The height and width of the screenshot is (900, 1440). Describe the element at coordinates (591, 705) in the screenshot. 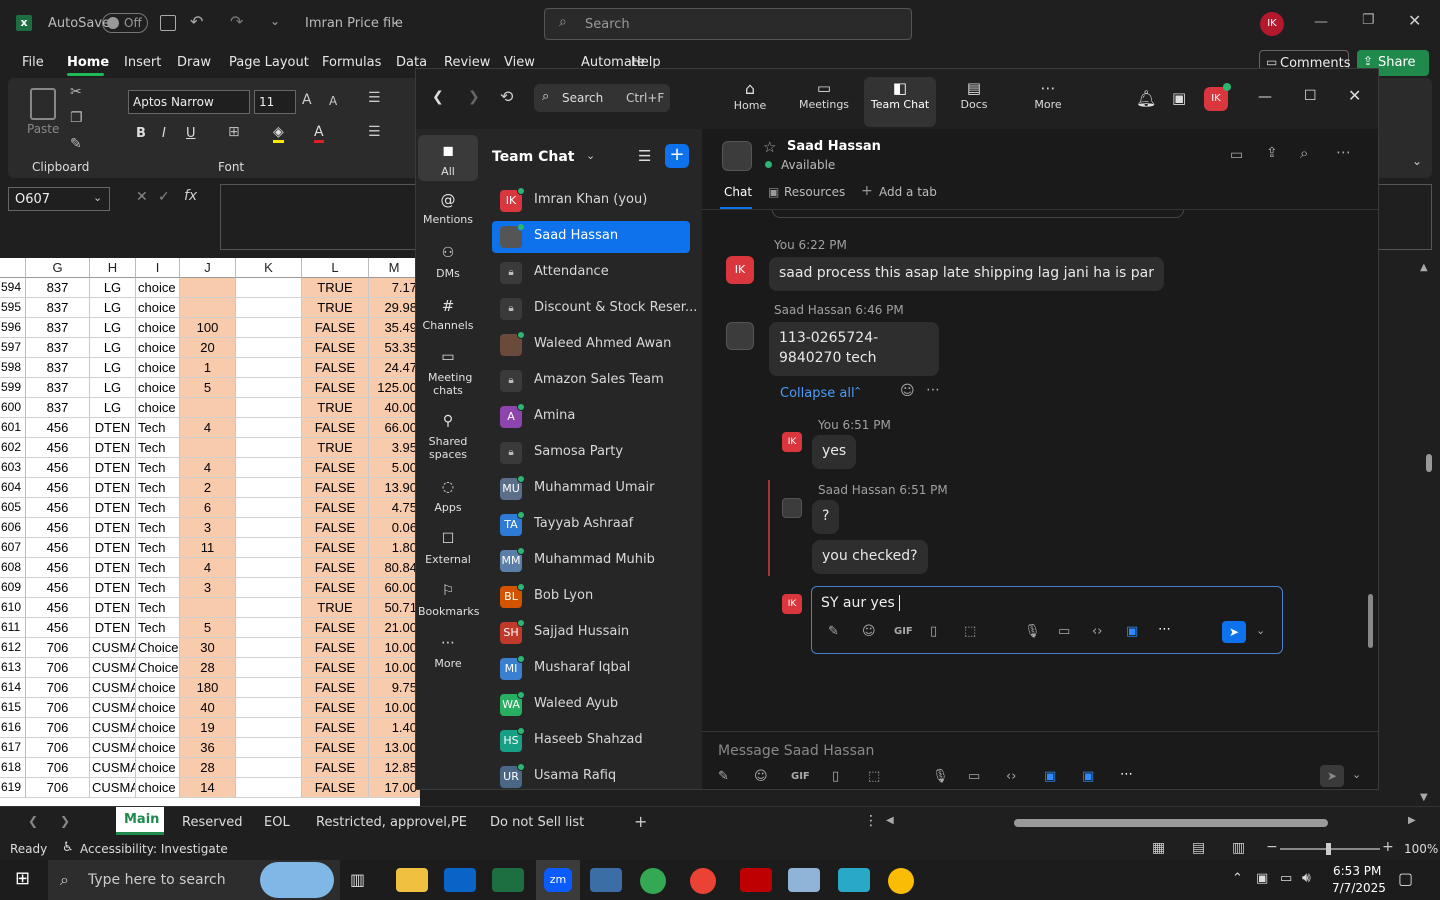

I see `contact-item: WA Waleed Ayub` at that location.